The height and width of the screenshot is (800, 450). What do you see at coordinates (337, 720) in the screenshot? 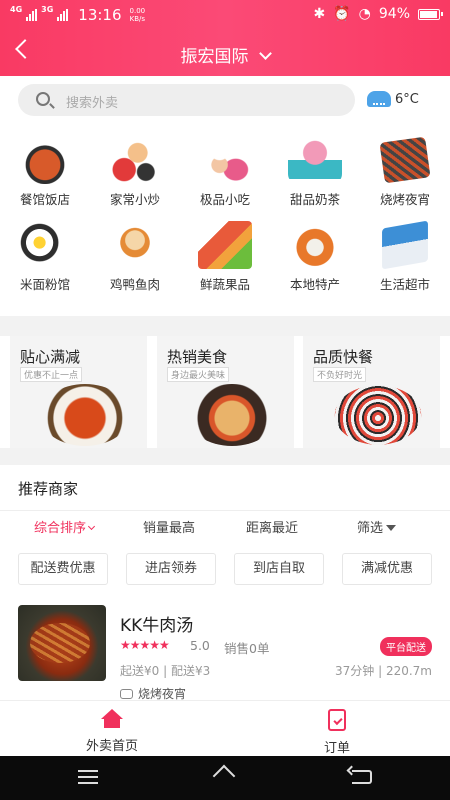
I see `order-icon` at bounding box center [337, 720].